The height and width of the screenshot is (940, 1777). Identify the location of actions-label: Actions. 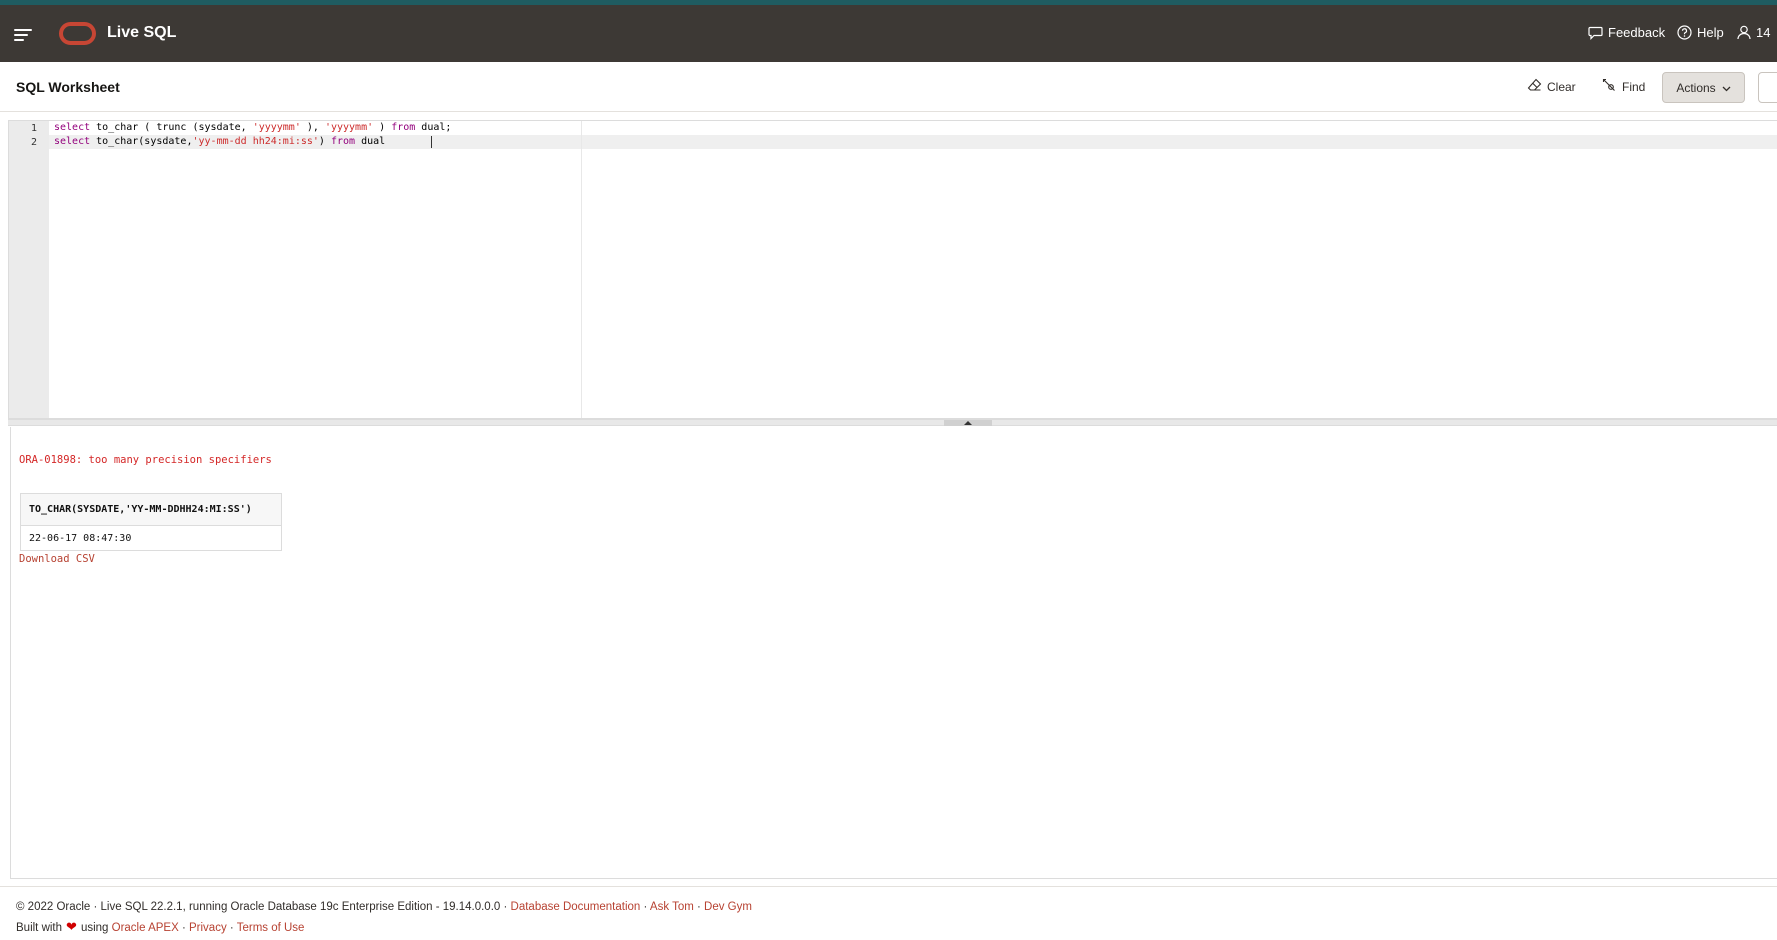
(1696, 87).